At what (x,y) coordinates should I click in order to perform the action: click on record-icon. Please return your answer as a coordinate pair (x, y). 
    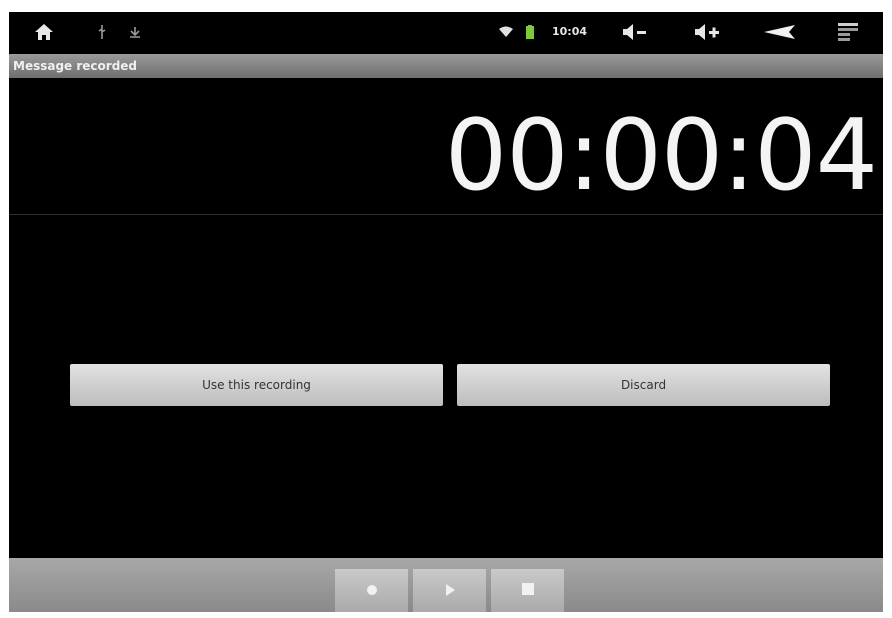
    Looking at the image, I should click on (372, 591).